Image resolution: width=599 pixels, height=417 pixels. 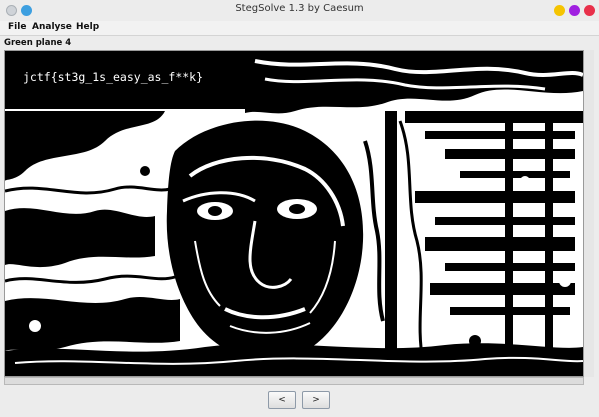 What do you see at coordinates (589, 10) in the screenshot?
I see `close-icon` at bounding box center [589, 10].